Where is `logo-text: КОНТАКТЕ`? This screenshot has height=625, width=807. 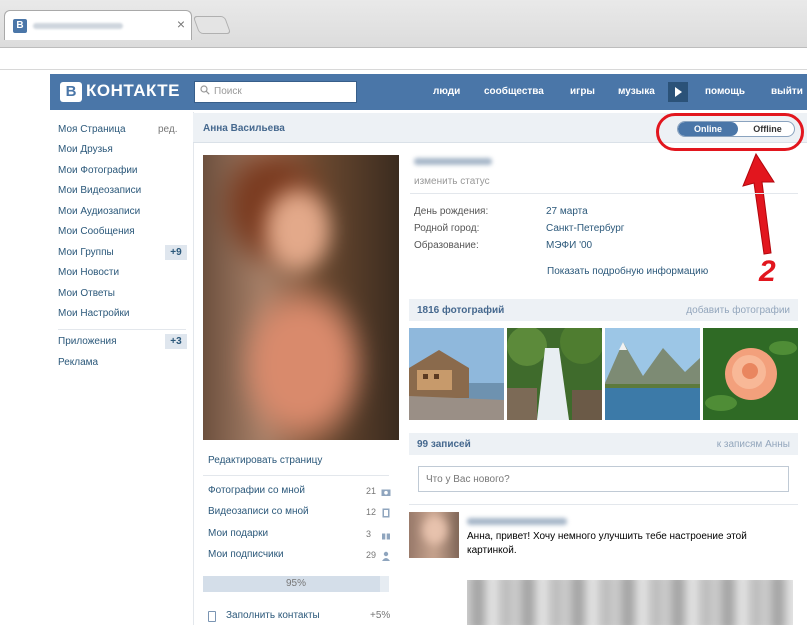
logo-text: КОНТАКТЕ is located at coordinates (133, 91).